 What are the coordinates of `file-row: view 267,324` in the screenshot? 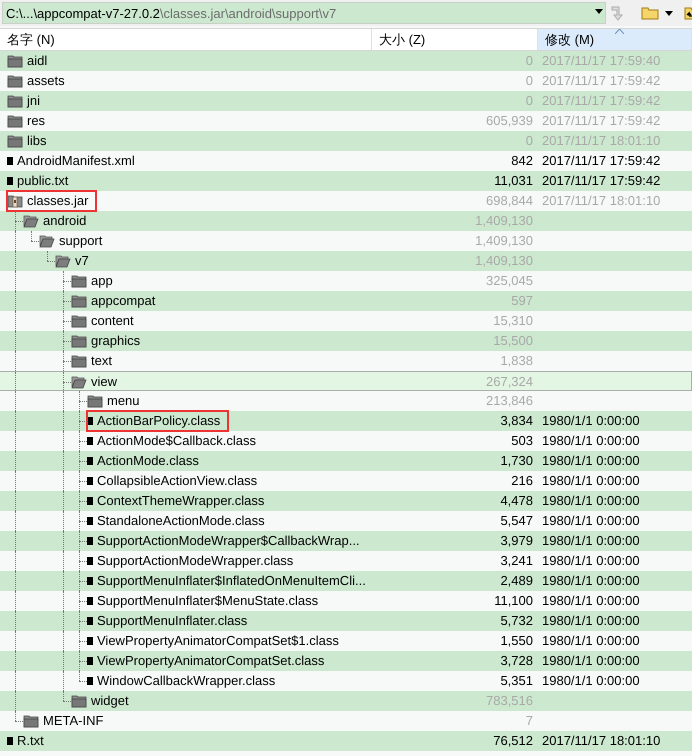 It's located at (346, 381).